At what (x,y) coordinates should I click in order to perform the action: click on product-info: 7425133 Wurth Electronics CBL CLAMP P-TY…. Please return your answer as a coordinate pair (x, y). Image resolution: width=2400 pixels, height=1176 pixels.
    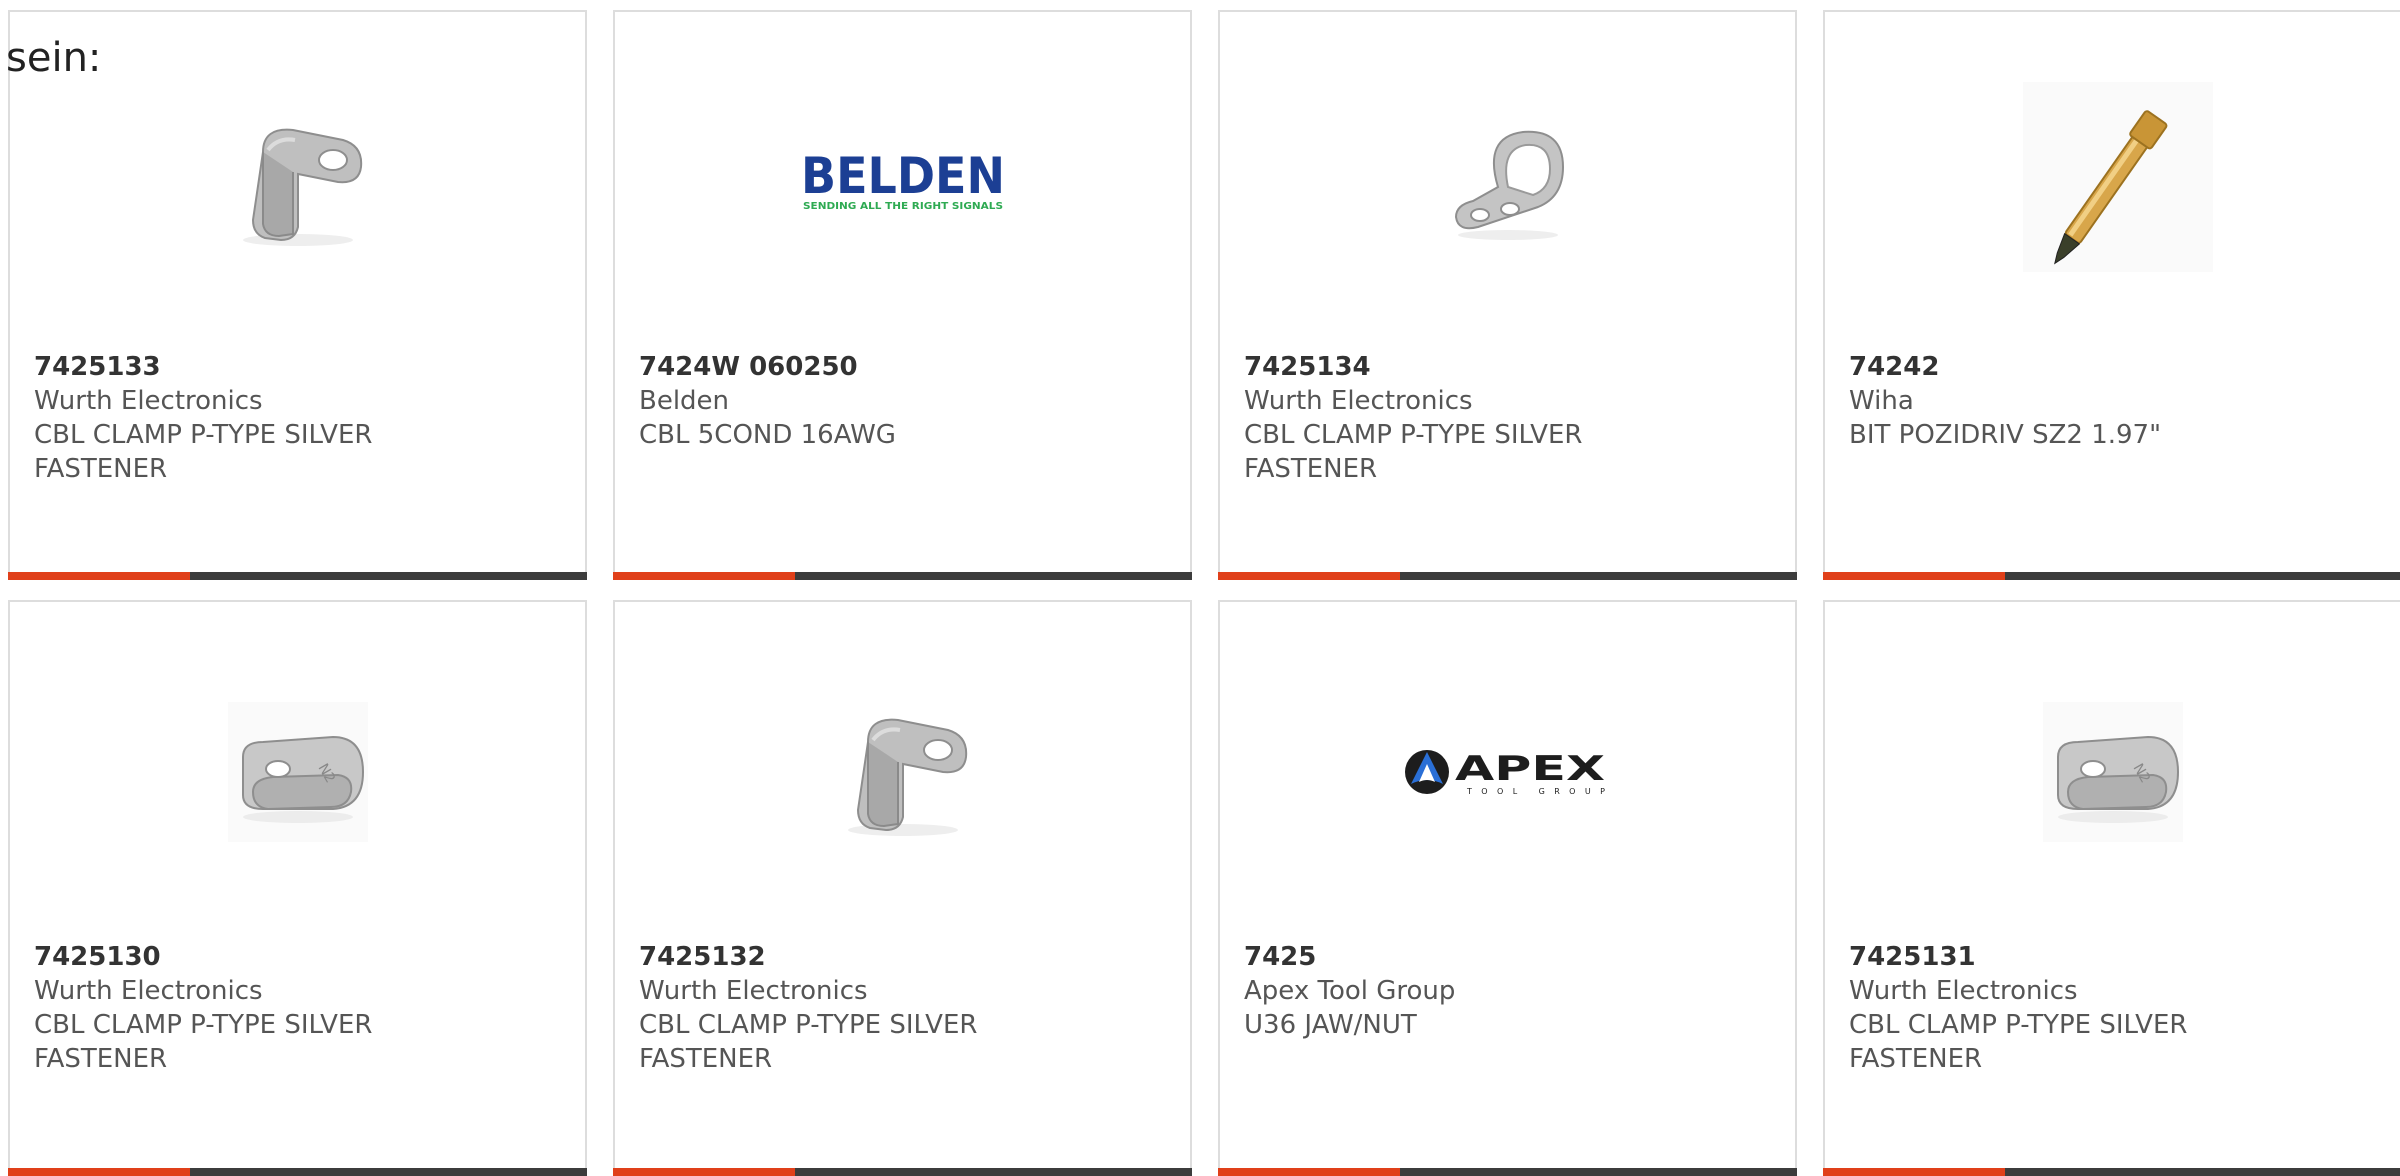
    Looking at the image, I should click on (299, 418).